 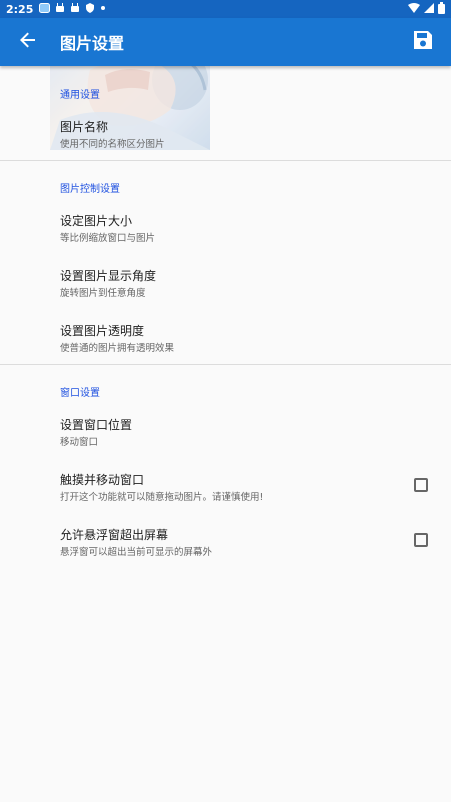 I want to click on battery-icon, so click(x=441, y=9).